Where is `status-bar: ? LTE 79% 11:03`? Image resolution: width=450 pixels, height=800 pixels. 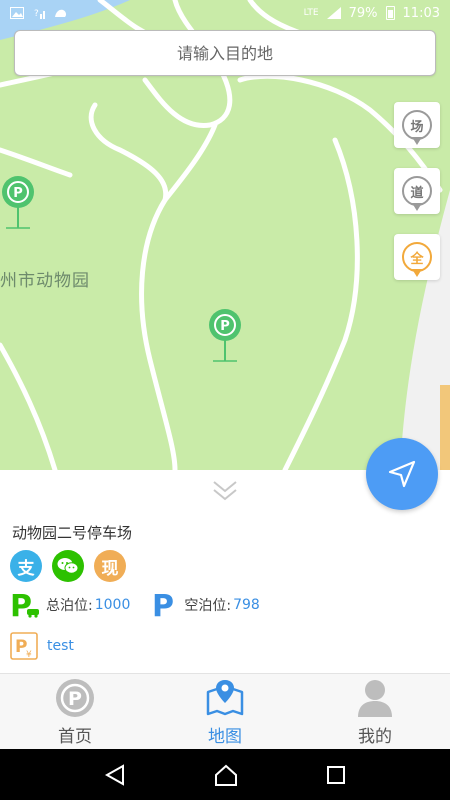 status-bar: ? LTE 79% 11:03 is located at coordinates (225, 13).